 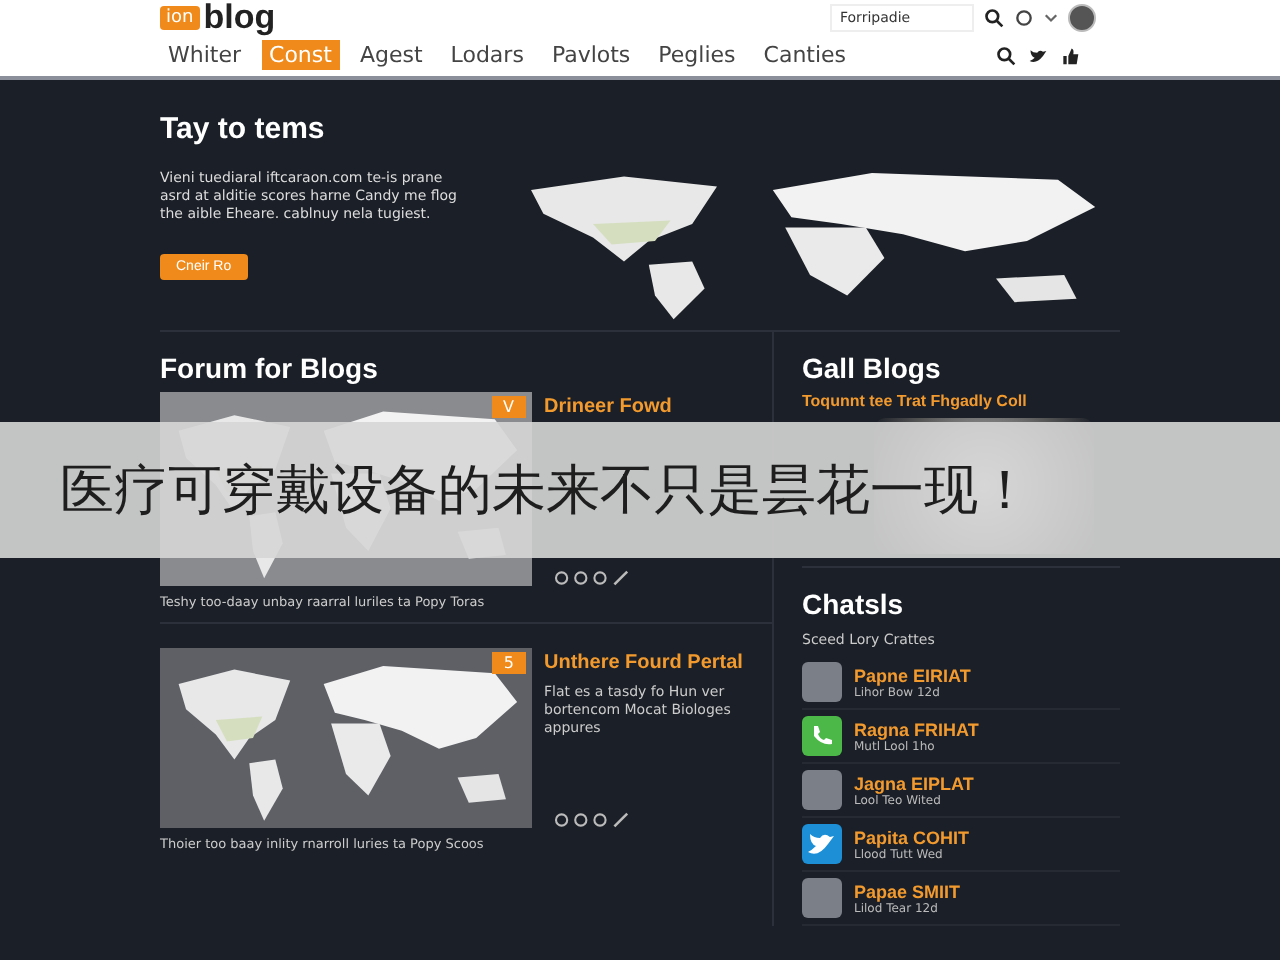 What do you see at coordinates (205, 55) in the screenshot?
I see `nav-tab: Whiter` at bounding box center [205, 55].